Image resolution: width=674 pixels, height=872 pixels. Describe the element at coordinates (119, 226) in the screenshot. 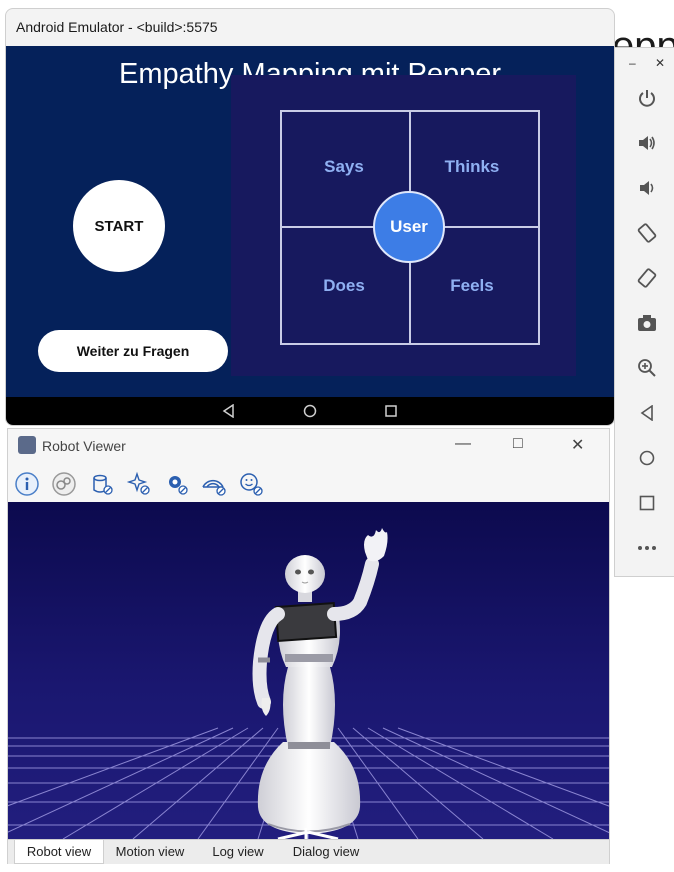

I see `start-button: START` at that location.